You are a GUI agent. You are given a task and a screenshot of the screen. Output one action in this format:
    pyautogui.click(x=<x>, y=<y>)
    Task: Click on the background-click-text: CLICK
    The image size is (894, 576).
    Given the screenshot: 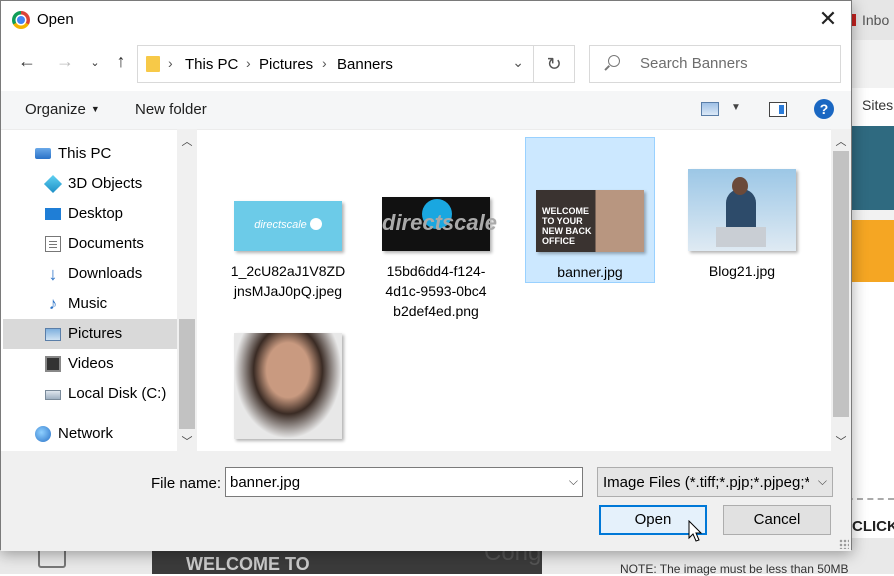 What is the action you would take?
    pyautogui.click(x=873, y=526)
    